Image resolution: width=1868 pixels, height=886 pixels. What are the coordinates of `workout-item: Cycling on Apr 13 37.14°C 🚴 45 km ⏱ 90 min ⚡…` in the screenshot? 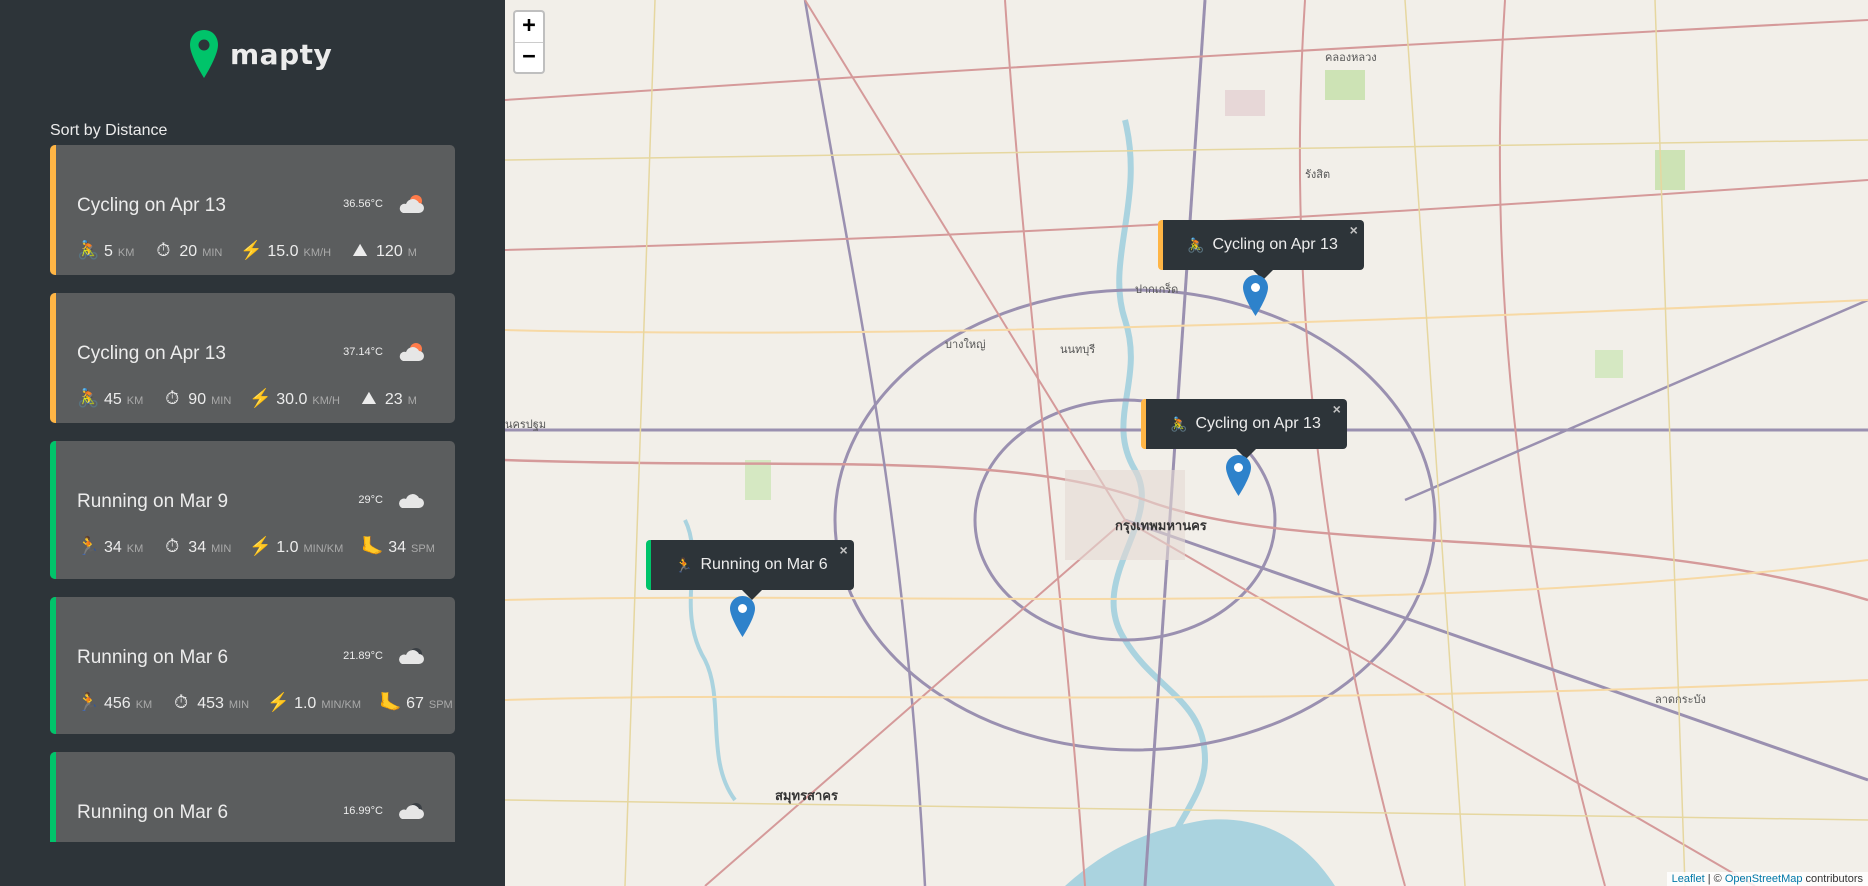 It's located at (252, 358).